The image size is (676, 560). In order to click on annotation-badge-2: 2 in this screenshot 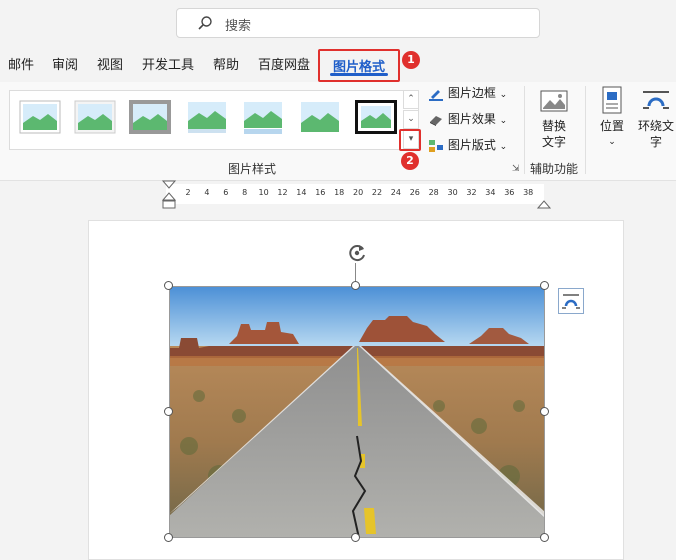, I will do `click(410, 161)`.